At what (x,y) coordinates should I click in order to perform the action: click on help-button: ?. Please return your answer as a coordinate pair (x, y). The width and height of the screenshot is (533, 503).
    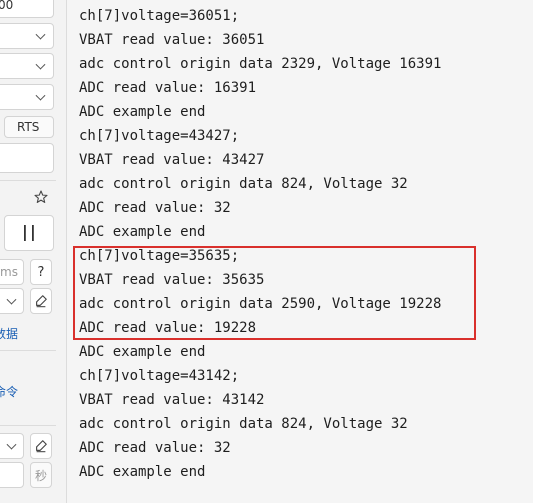
    Looking at the image, I should click on (41, 272).